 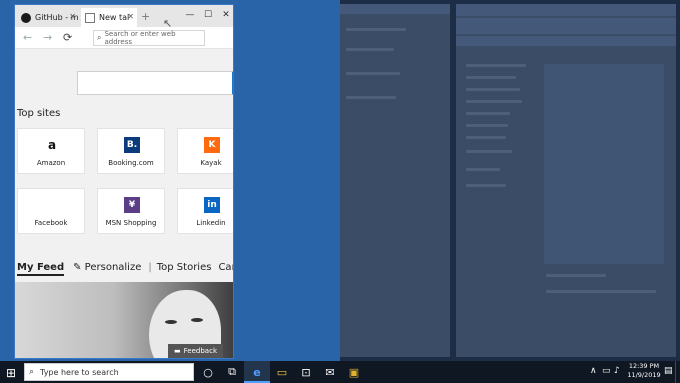 What do you see at coordinates (617, 371) in the screenshot?
I see `volume-icon: ♪` at bounding box center [617, 371].